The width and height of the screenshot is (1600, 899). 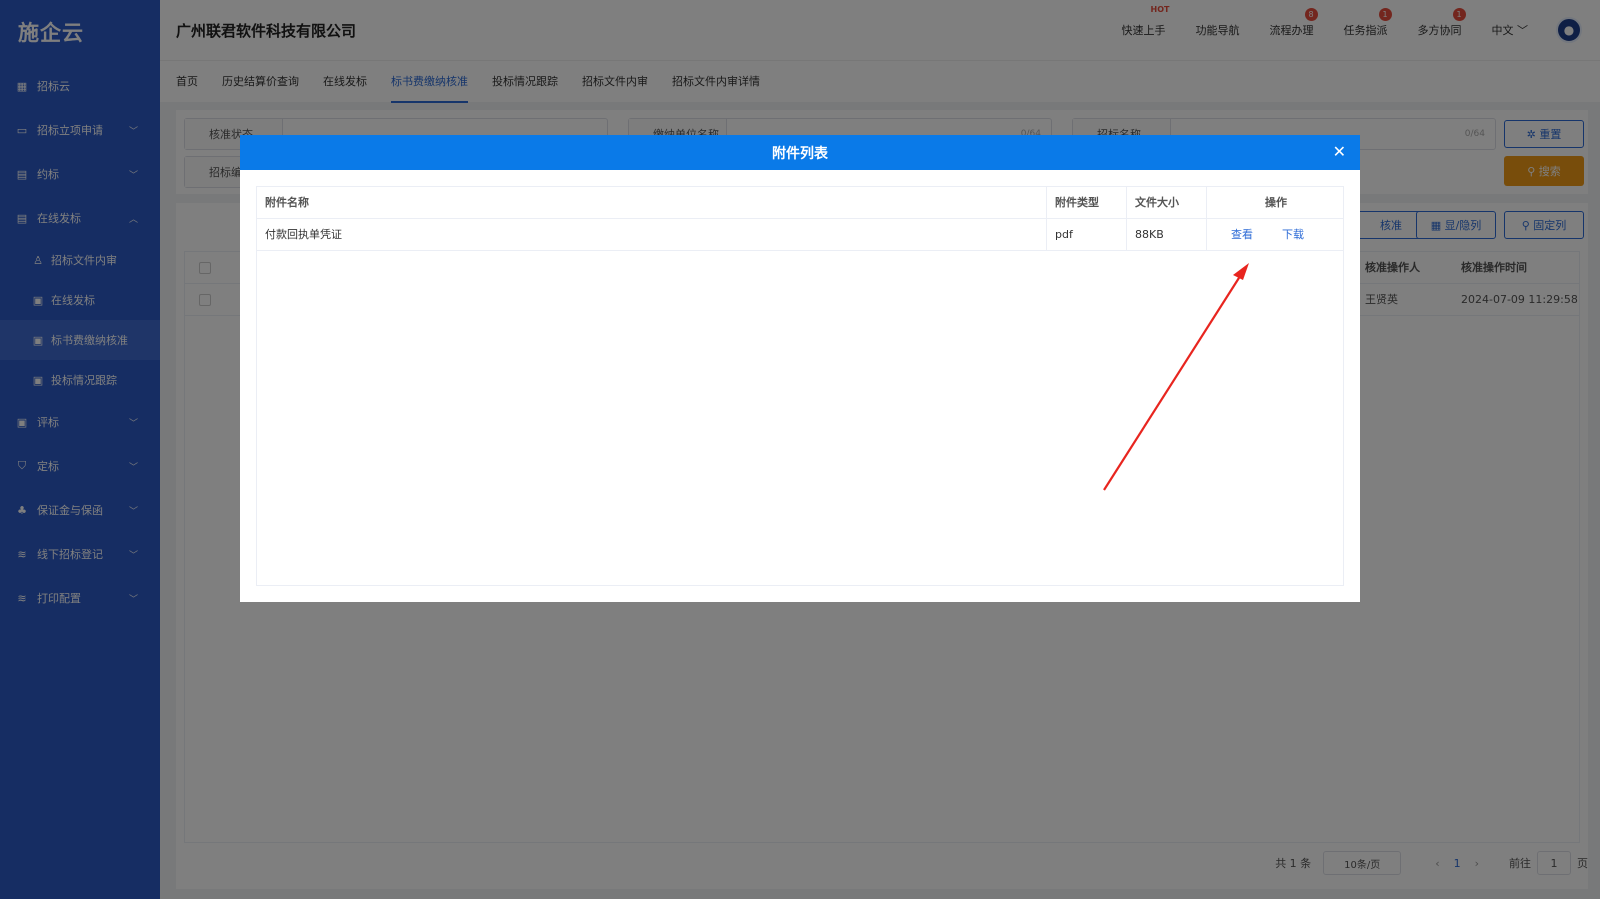 I want to click on annotation-arrow, so click(x=1176, y=377).